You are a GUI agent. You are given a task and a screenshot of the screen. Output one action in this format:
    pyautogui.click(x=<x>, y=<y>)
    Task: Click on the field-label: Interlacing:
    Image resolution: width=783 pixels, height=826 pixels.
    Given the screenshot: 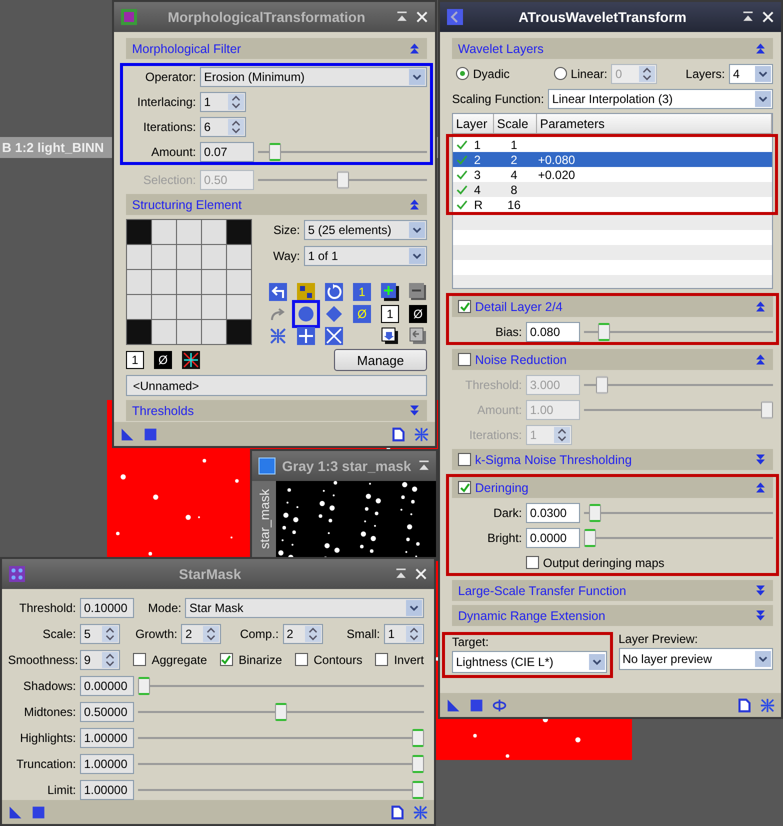 What is the action you would take?
    pyautogui.click(x=166, y=101)
    